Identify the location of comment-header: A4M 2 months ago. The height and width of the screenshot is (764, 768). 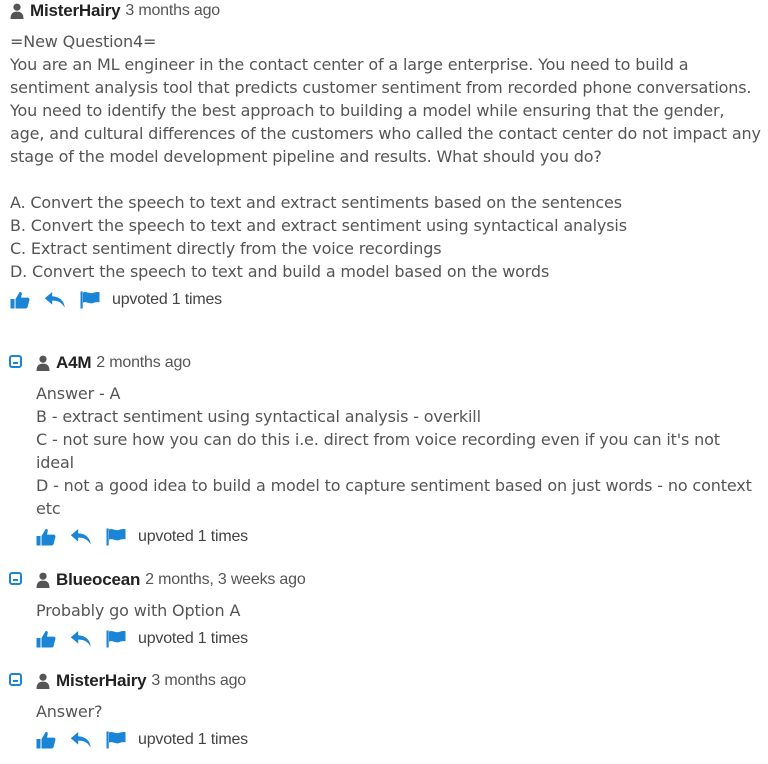
(399, 363).